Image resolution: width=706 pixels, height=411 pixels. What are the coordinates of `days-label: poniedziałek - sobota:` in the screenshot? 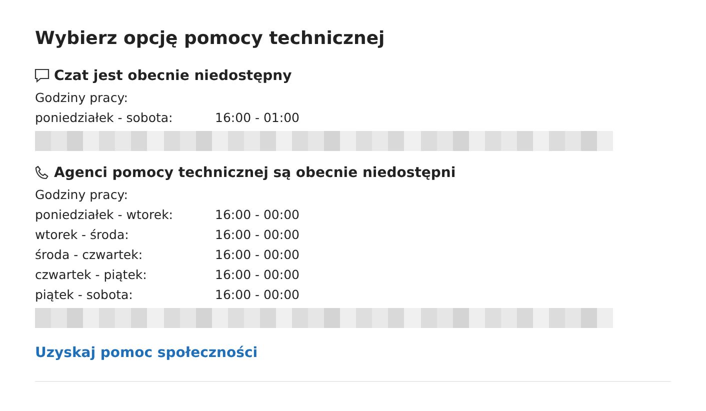 It's located at (104, 118).